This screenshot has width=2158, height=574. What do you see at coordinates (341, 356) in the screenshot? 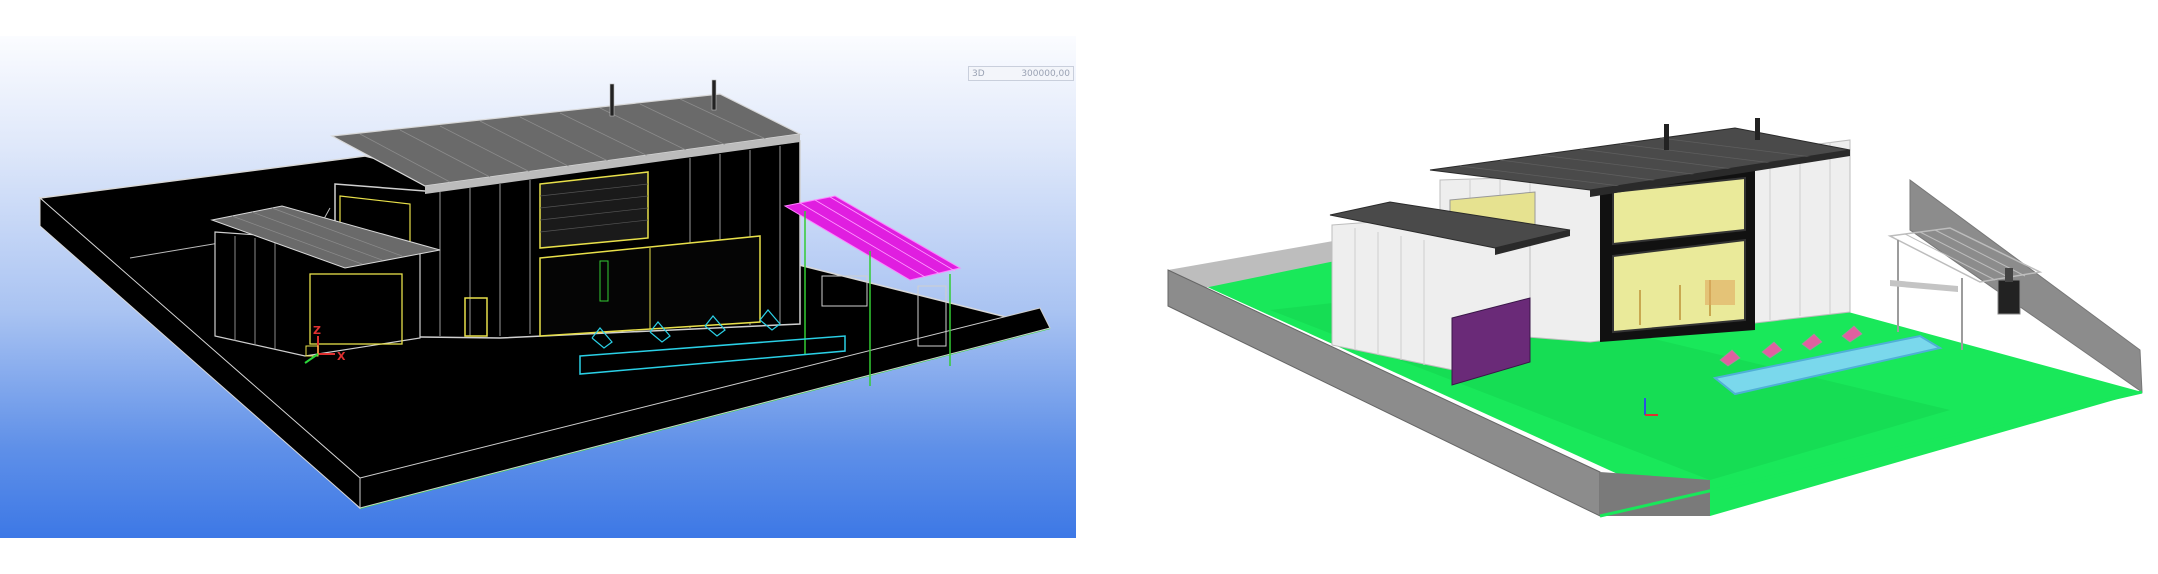
I see `axis-x-label: X` at bounding box center [341, 356].